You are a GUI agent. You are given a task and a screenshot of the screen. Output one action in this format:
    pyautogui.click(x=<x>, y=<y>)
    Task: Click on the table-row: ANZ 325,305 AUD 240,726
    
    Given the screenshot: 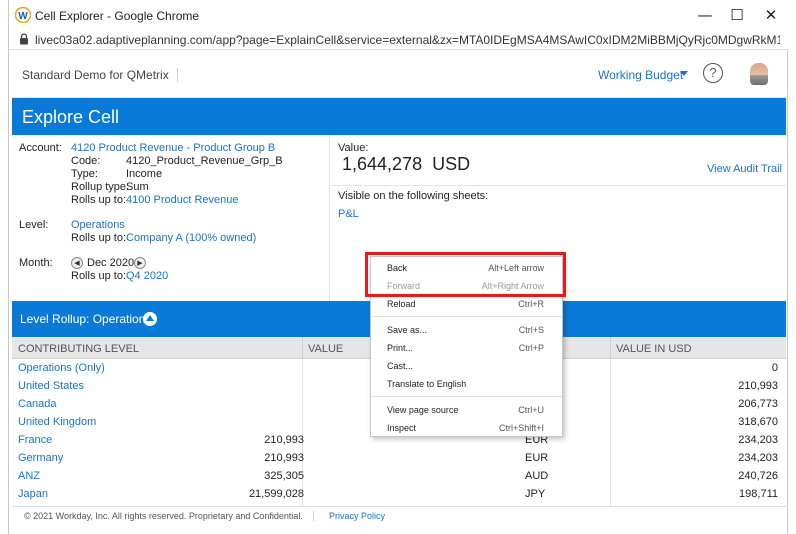 What is the action you would take?
    pyautogui.click(x=399, y=476)
    